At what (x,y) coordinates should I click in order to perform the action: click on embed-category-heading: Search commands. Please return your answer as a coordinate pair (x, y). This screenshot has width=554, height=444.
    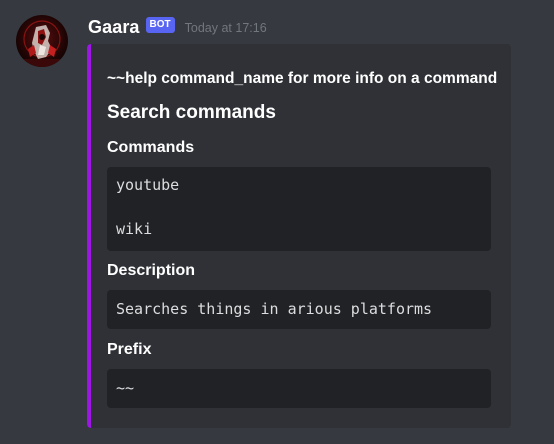
    Looking at the image, I should click on (191, 112).